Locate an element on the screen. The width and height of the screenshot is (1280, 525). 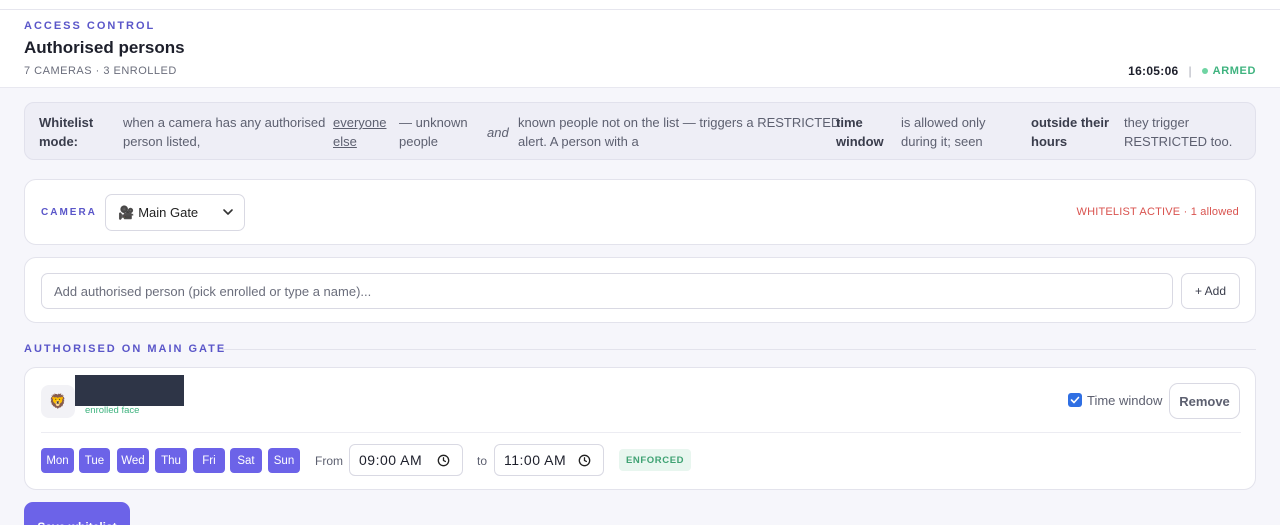
info-label-line2: mode: is located at coordinates (58, 141).